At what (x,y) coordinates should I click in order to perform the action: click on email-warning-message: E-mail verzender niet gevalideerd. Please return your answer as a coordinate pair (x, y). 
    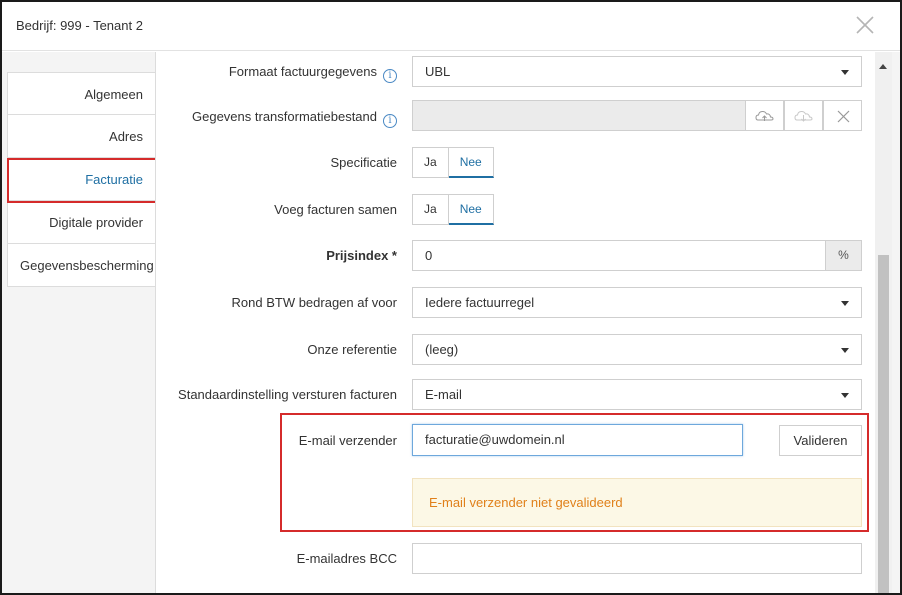
    Looking at the image, I should click on (637, 502).